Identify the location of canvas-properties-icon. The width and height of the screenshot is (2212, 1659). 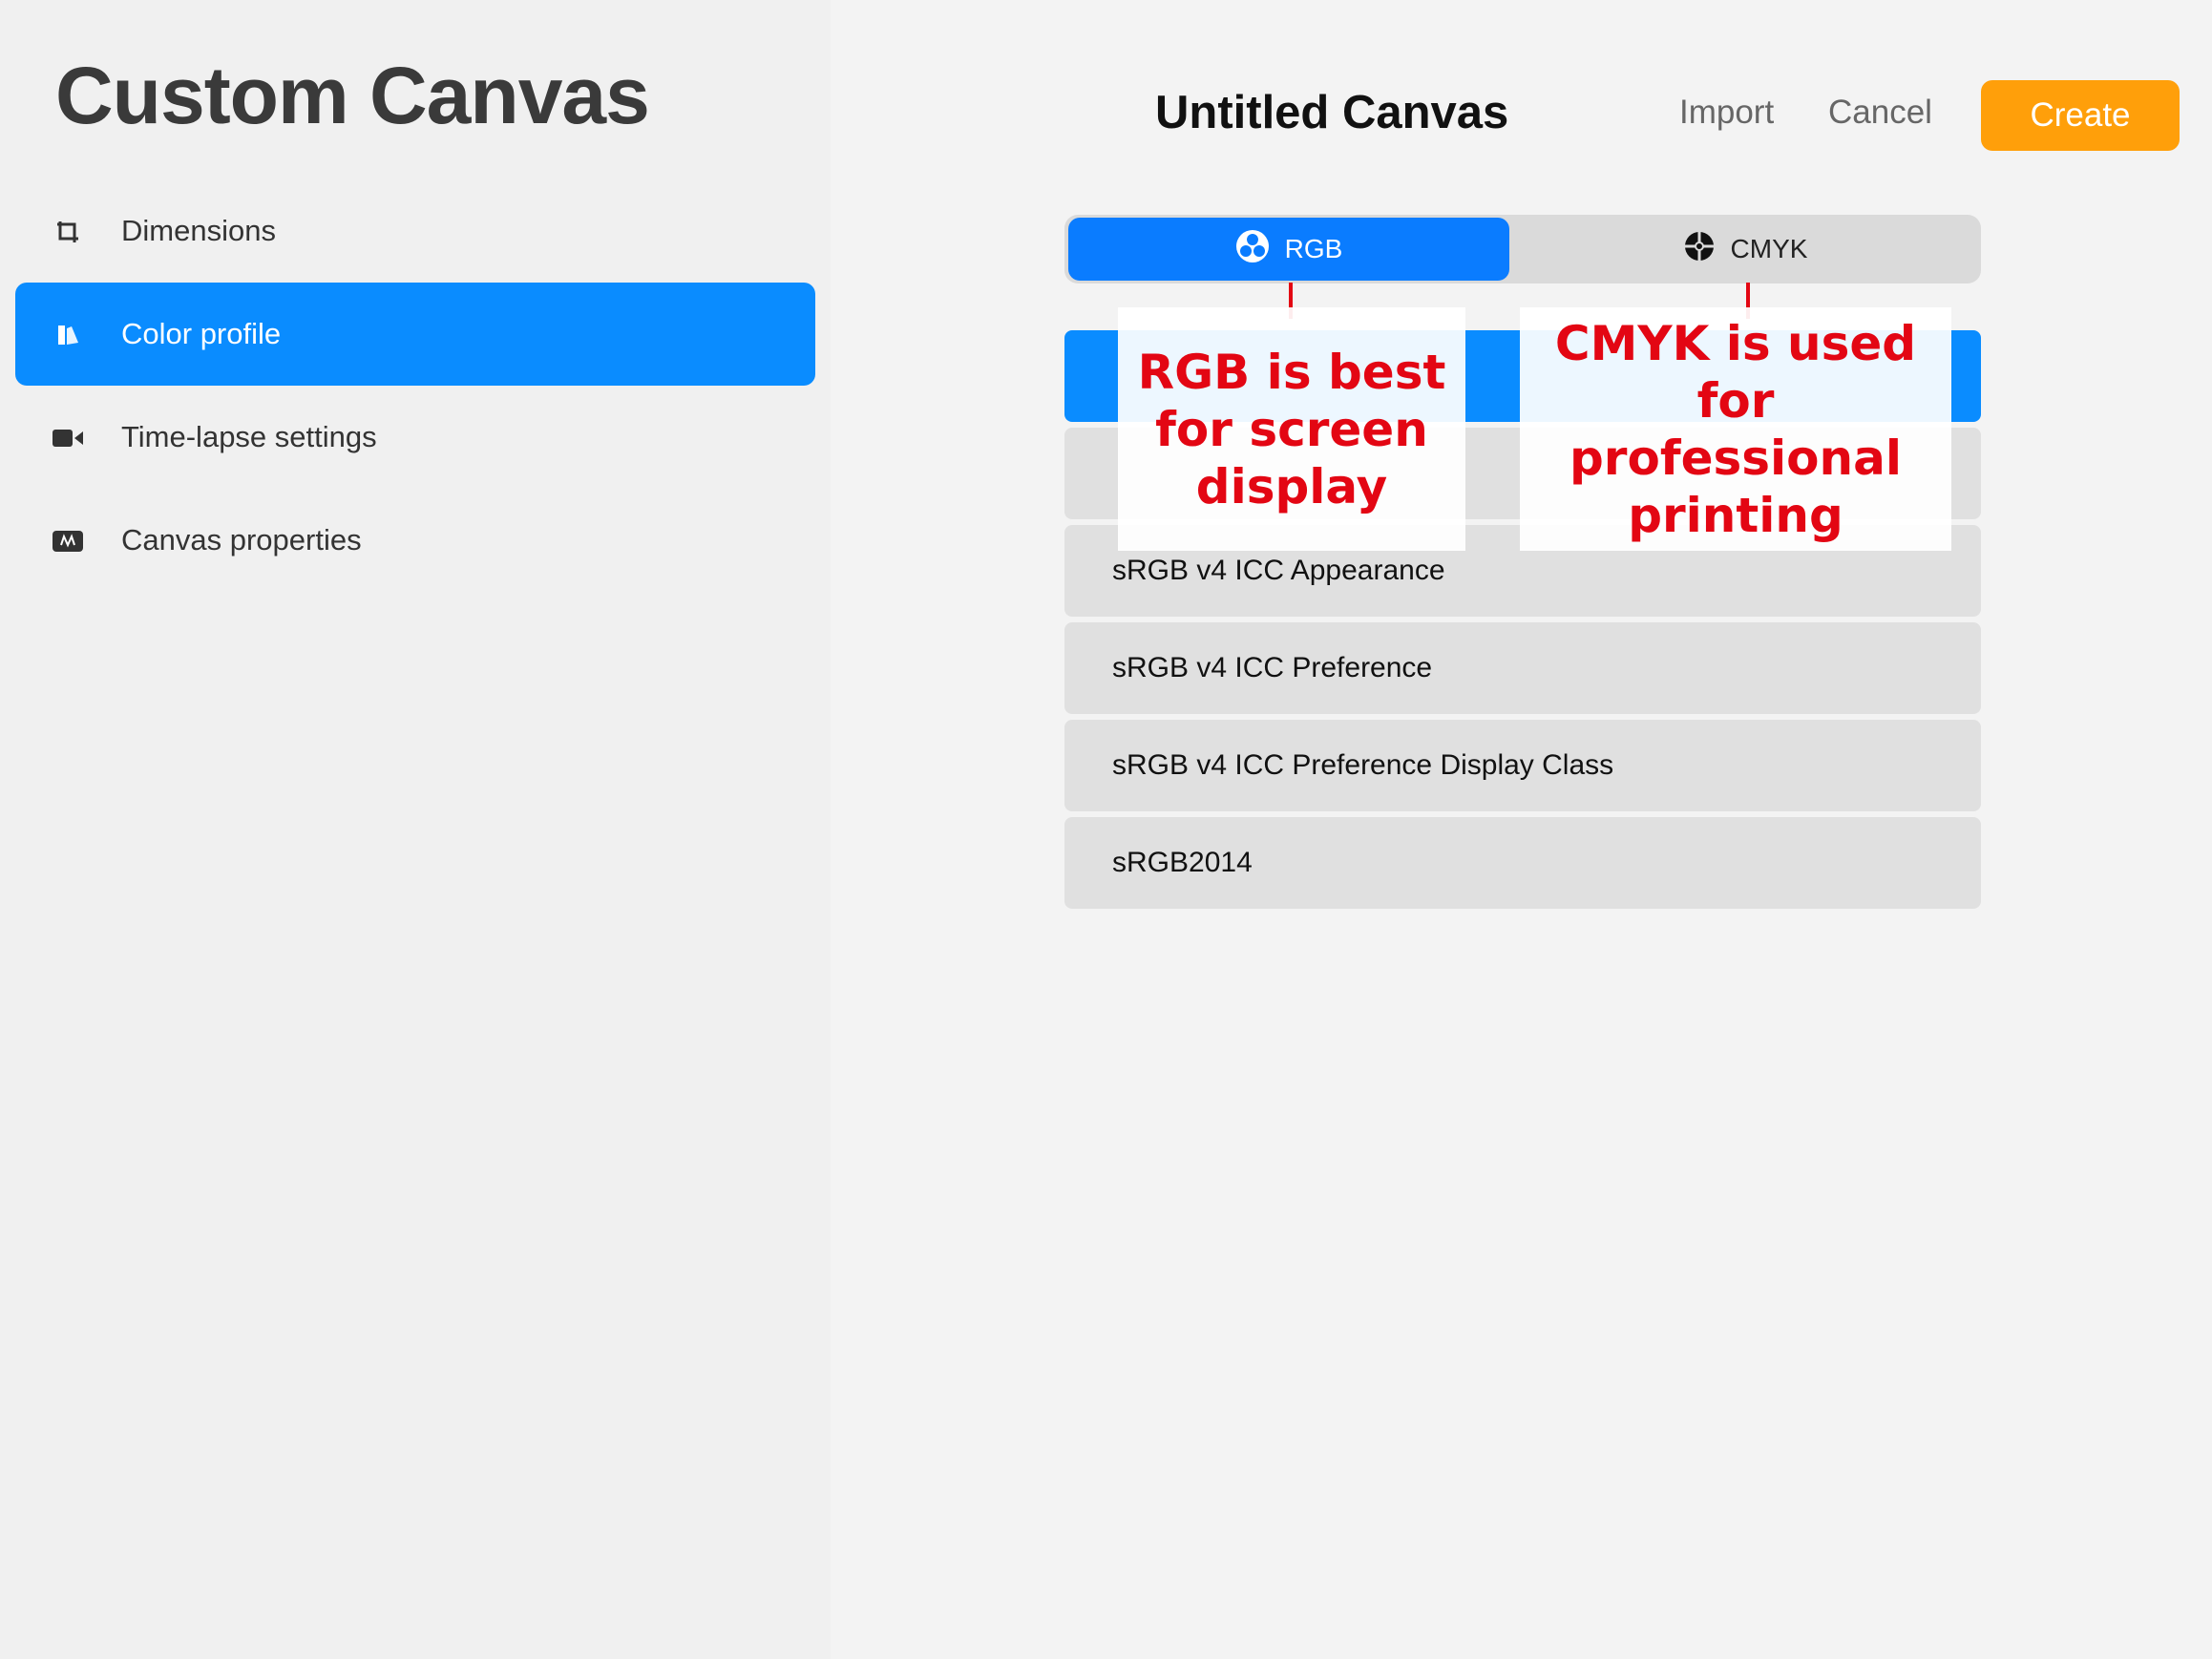
(68, 541).